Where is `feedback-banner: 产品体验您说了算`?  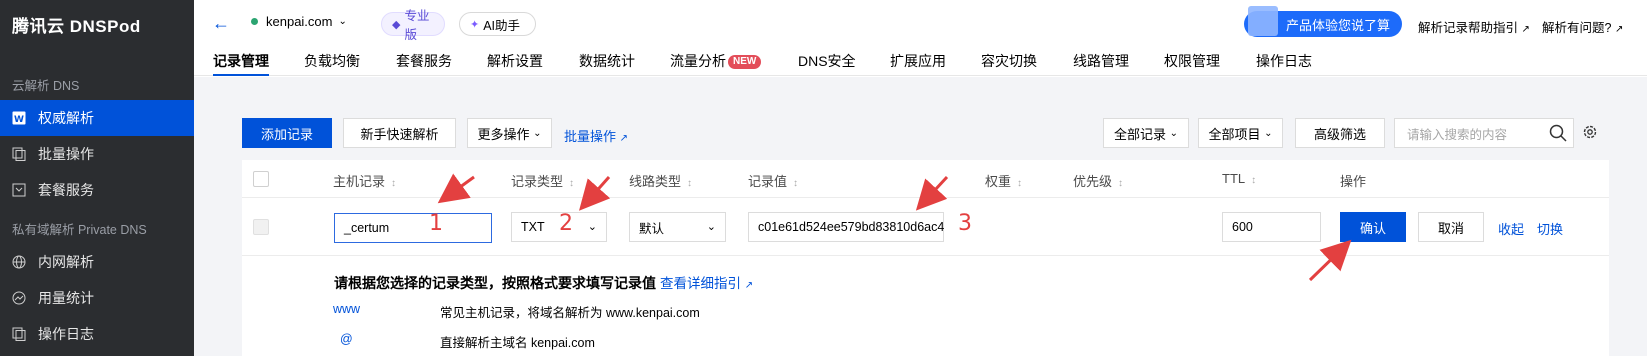 feedback-banner: 产品体验您说了算 is located at coordinates (1323, 21).